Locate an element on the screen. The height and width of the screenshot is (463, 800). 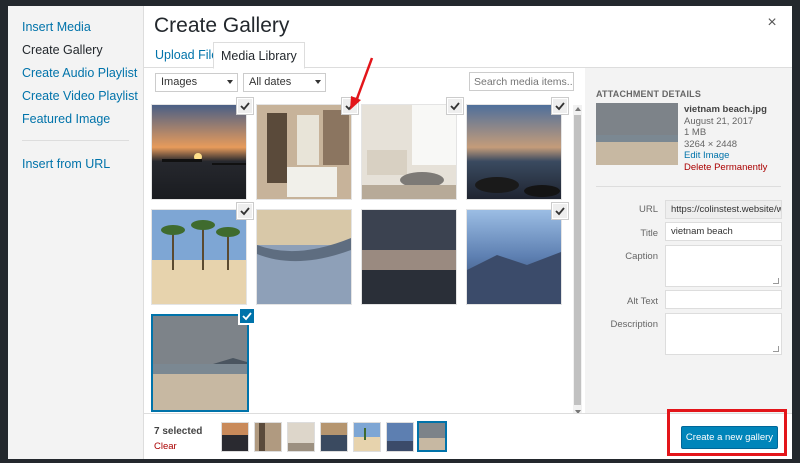
sunset-pier-image is located at coordinates (199, 152).